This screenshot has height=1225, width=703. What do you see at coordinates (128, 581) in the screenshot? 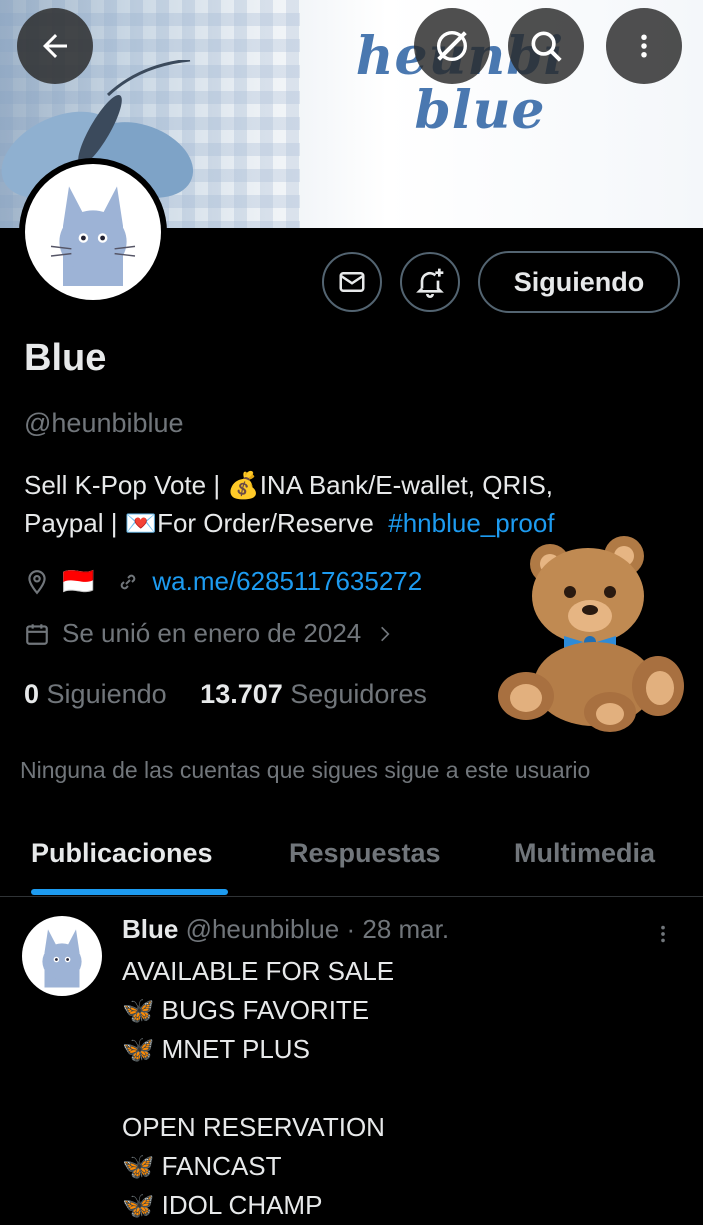
I see `link-icon` at bounding box center [128, 581].